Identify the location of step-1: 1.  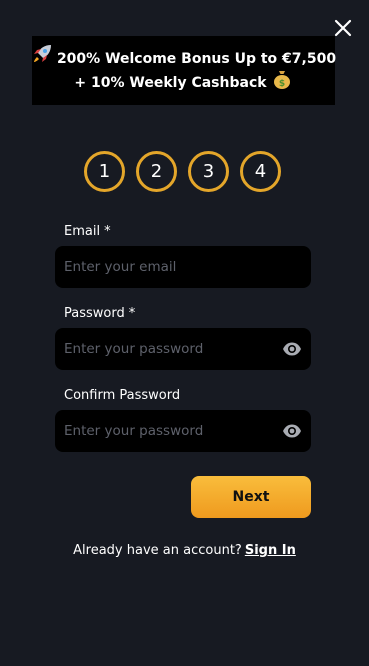
(104, 171).